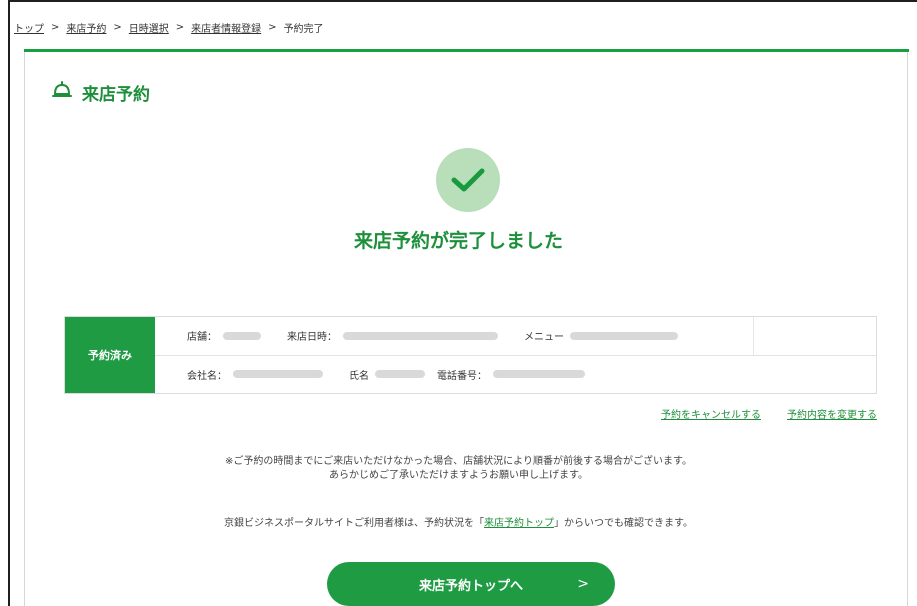 The width and height of the screenshot is (917, 606). I want to click on divider, so click(753, 336).